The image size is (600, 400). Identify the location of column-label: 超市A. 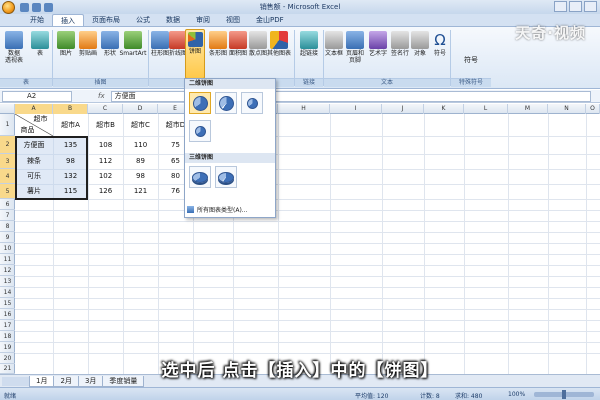
(70, 125).